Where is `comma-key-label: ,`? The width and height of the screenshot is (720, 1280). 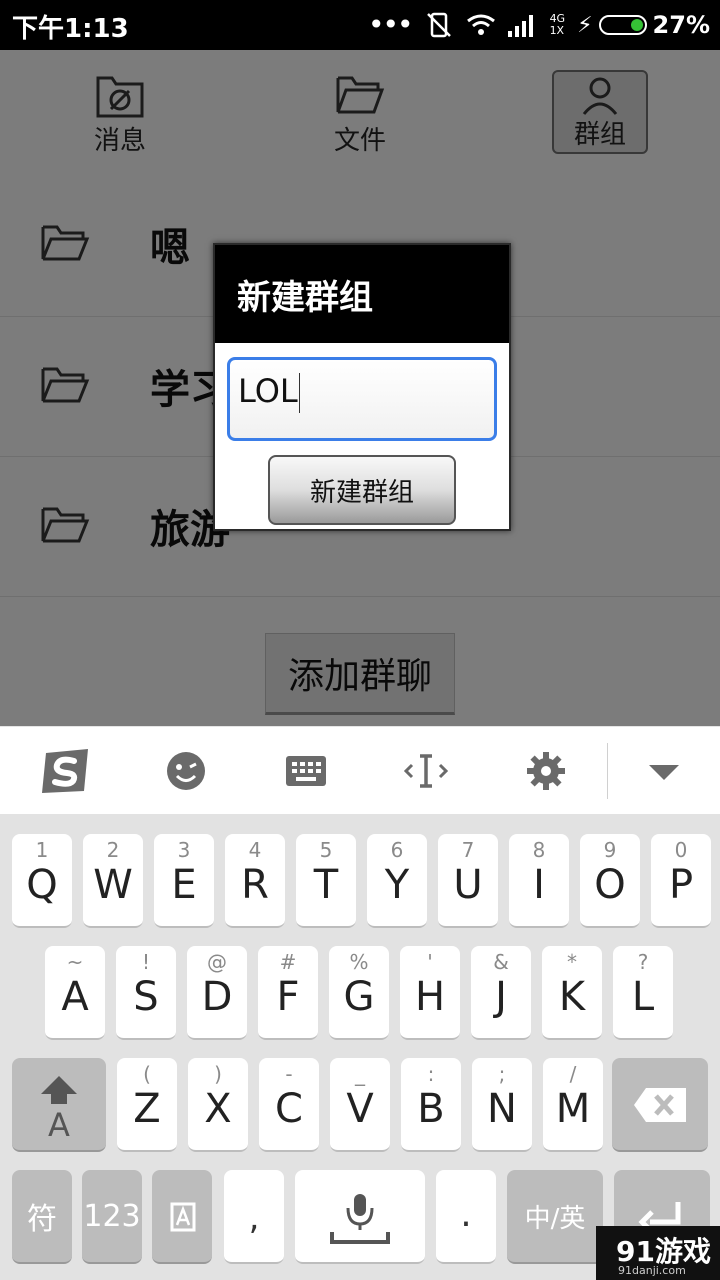
comma-key-label: , is located at coordinates (254, 1218).